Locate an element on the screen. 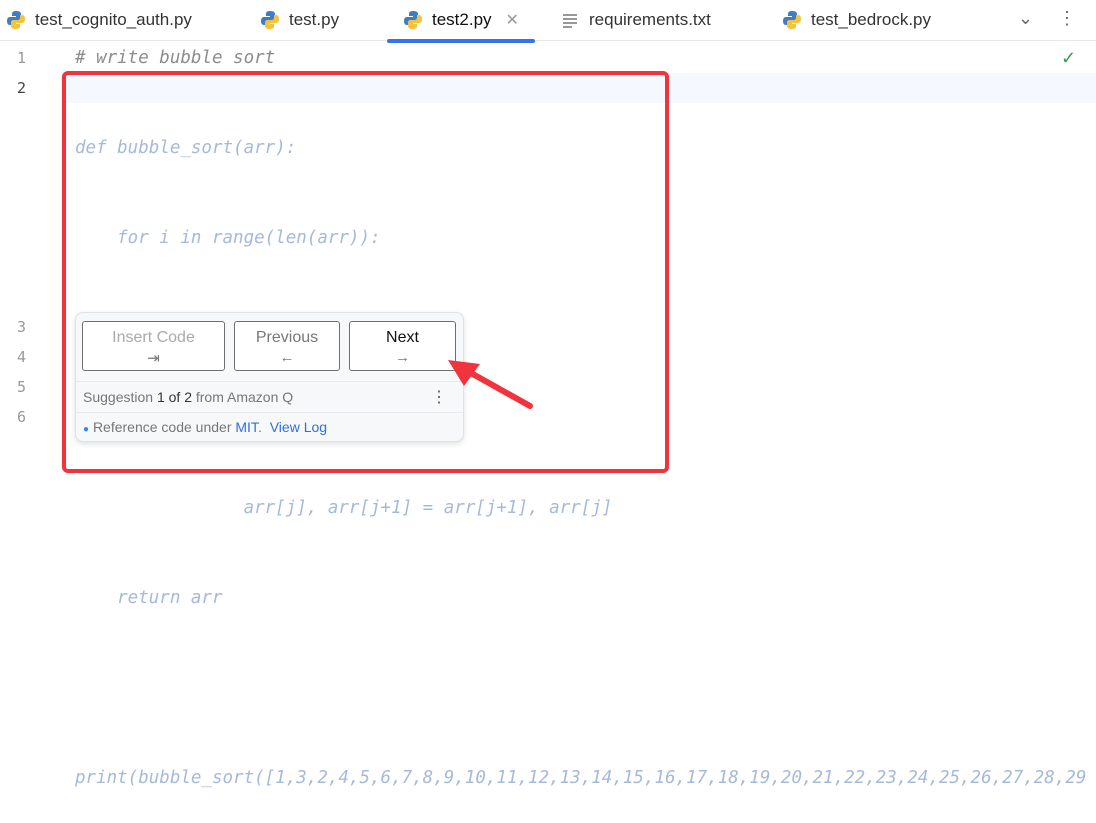 The image size is (1096, 823). reference-text: Reference code under is located at coordinates (162, 427).